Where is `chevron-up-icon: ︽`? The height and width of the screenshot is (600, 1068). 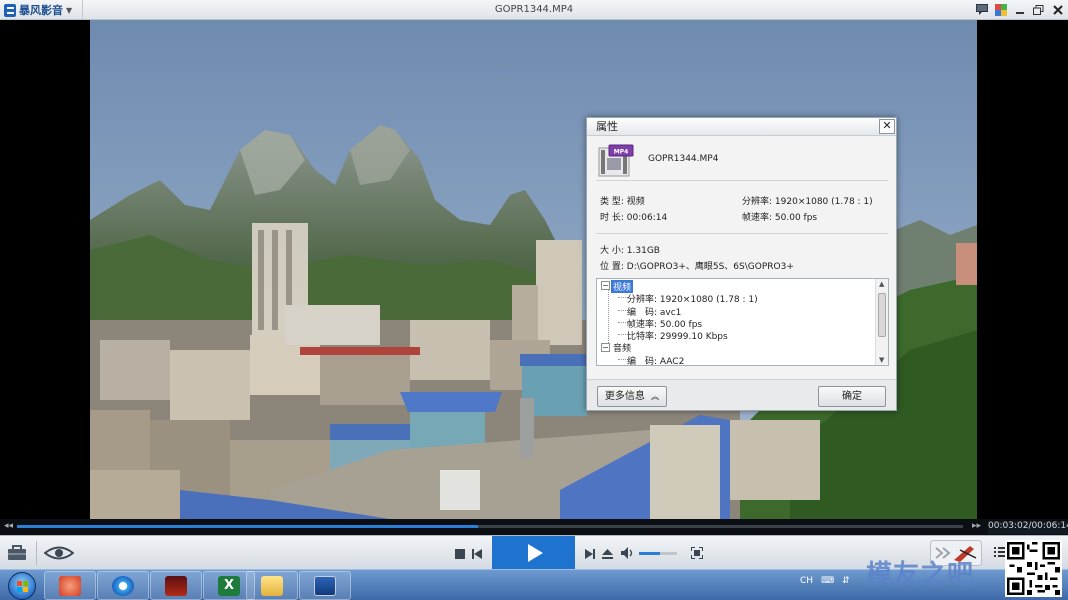 chevron-up-icon: ︽ is located at coordinates (655, 396).